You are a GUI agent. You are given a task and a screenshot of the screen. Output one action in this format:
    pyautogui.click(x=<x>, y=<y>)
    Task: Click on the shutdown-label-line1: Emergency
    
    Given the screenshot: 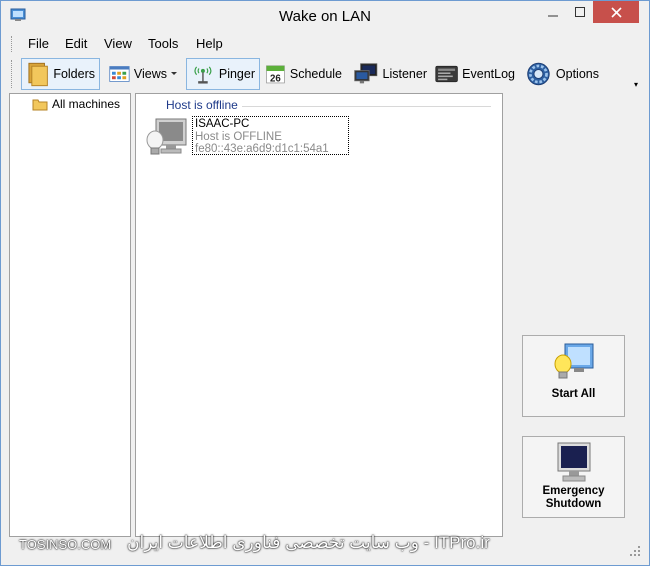 What is the action you would take?
    pyautogui.click(x=573, y=491)
    